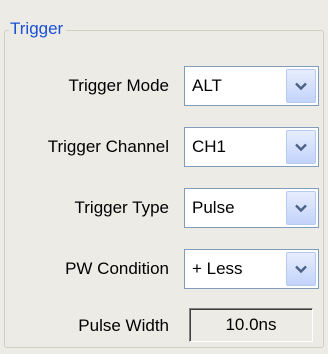 This screenshot has height=354, width=328. Describe the element at coordinates (251, 86) in the screenshot. I see `trigger-mode-select: ALT` at that location.